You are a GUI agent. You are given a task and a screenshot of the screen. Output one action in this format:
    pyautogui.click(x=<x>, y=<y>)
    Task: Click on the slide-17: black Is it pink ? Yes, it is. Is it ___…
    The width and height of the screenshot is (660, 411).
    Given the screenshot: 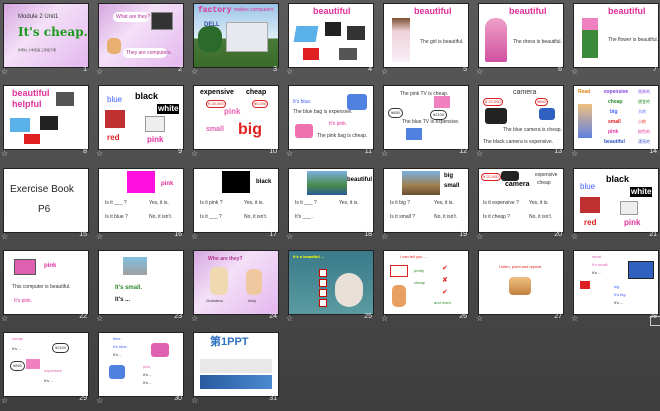 What is the action you would take?
    pyautogui.click(x=237, y=206)
    